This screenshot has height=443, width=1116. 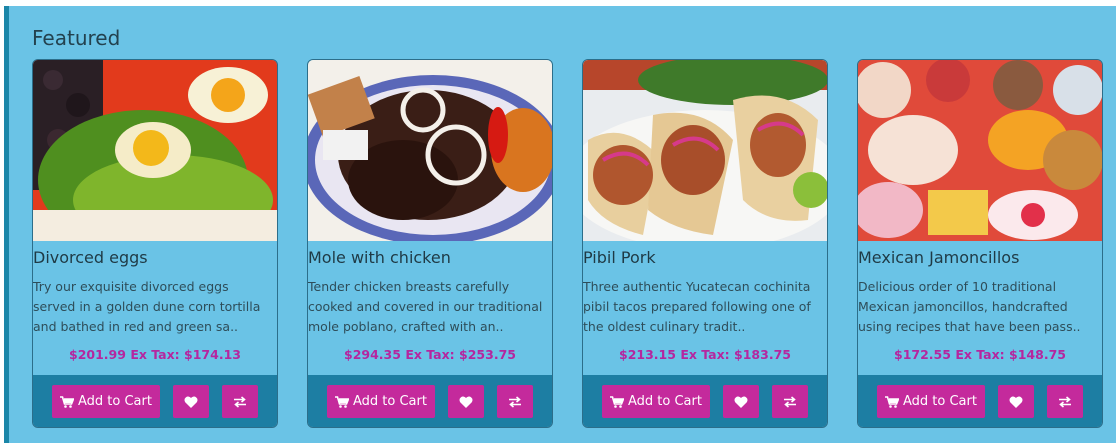 I want to click on price-value: $294.35, so click(x=372, y=354).